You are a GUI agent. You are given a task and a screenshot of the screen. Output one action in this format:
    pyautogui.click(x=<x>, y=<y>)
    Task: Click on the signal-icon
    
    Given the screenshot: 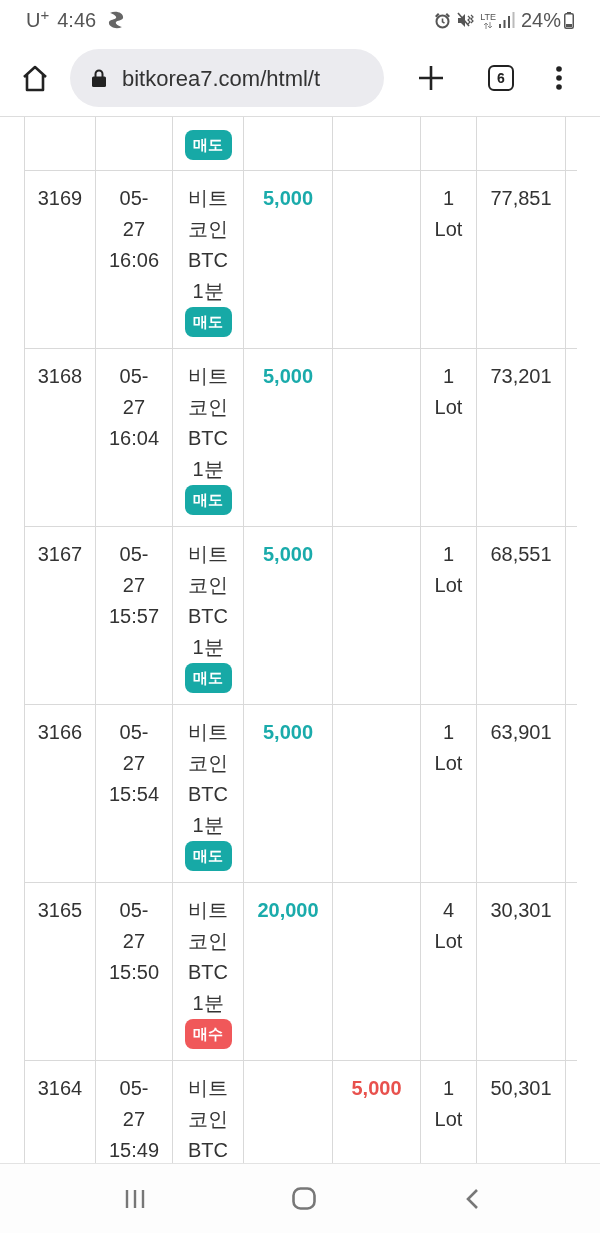 What is the action you would take?
    pyautogui.click(x=506, y=20)
    